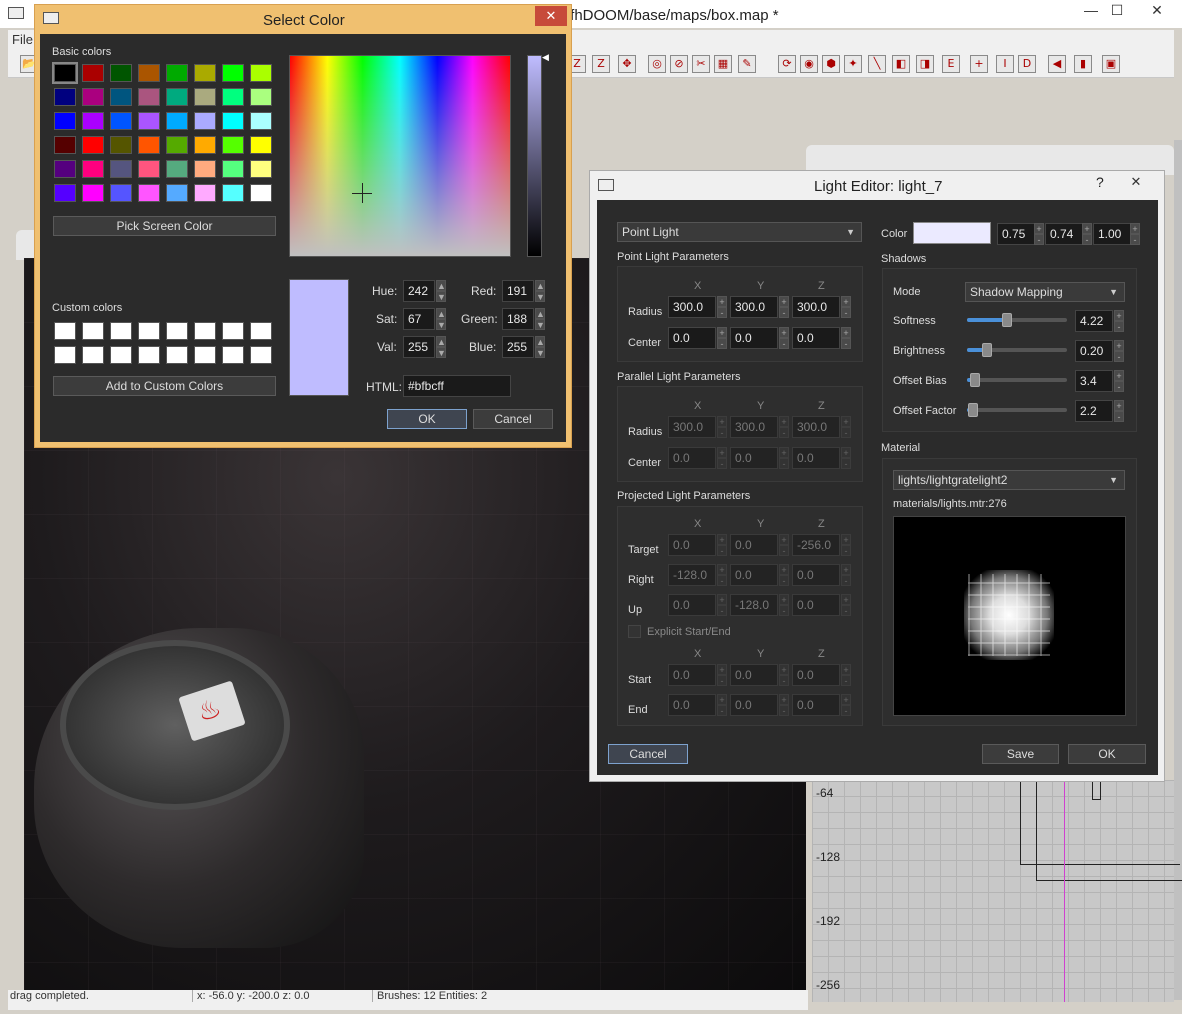  Describe the element at coordinates (540, 347) in the screenshot. I see `blue-spinner: ▲ ▼` at that location.